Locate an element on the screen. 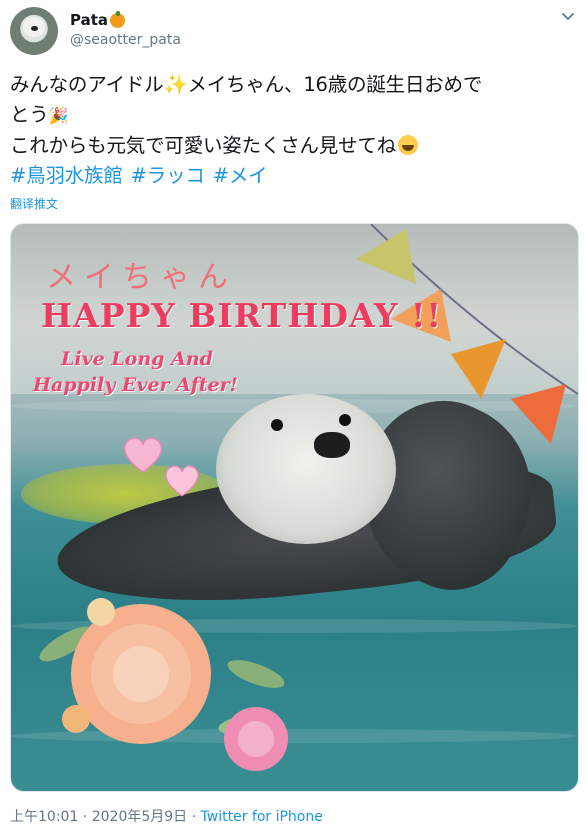 This screenshot has width=587, height=829. sparkles-icon: ✨ is located at coordinates (175, 84).